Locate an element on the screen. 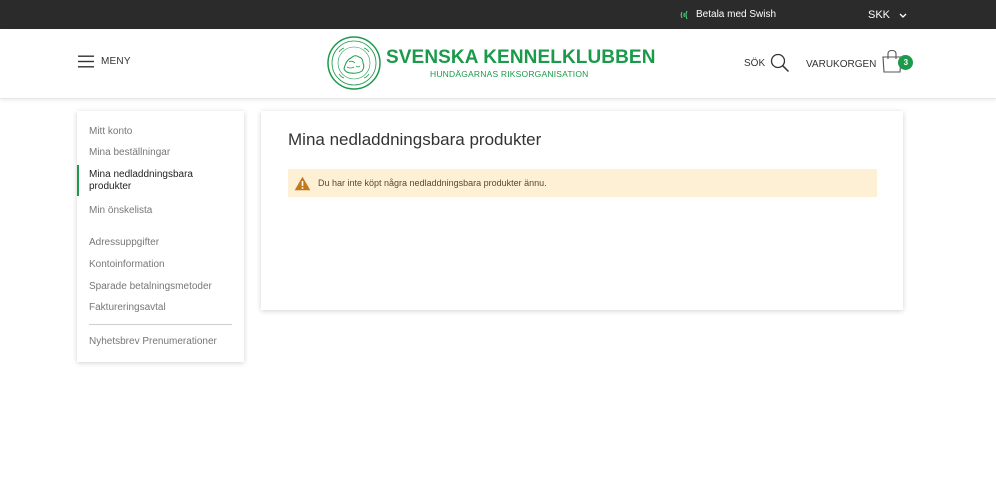 The image size is (996, 497). kennel-seal-logo is located at coordinates (354, 63).